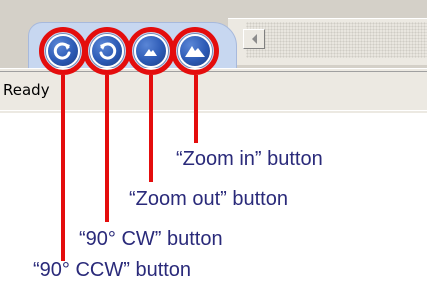  Describe the element at coordinates (63, 51) in the screenshot. I see `highlight-ring-ccw` at that location.